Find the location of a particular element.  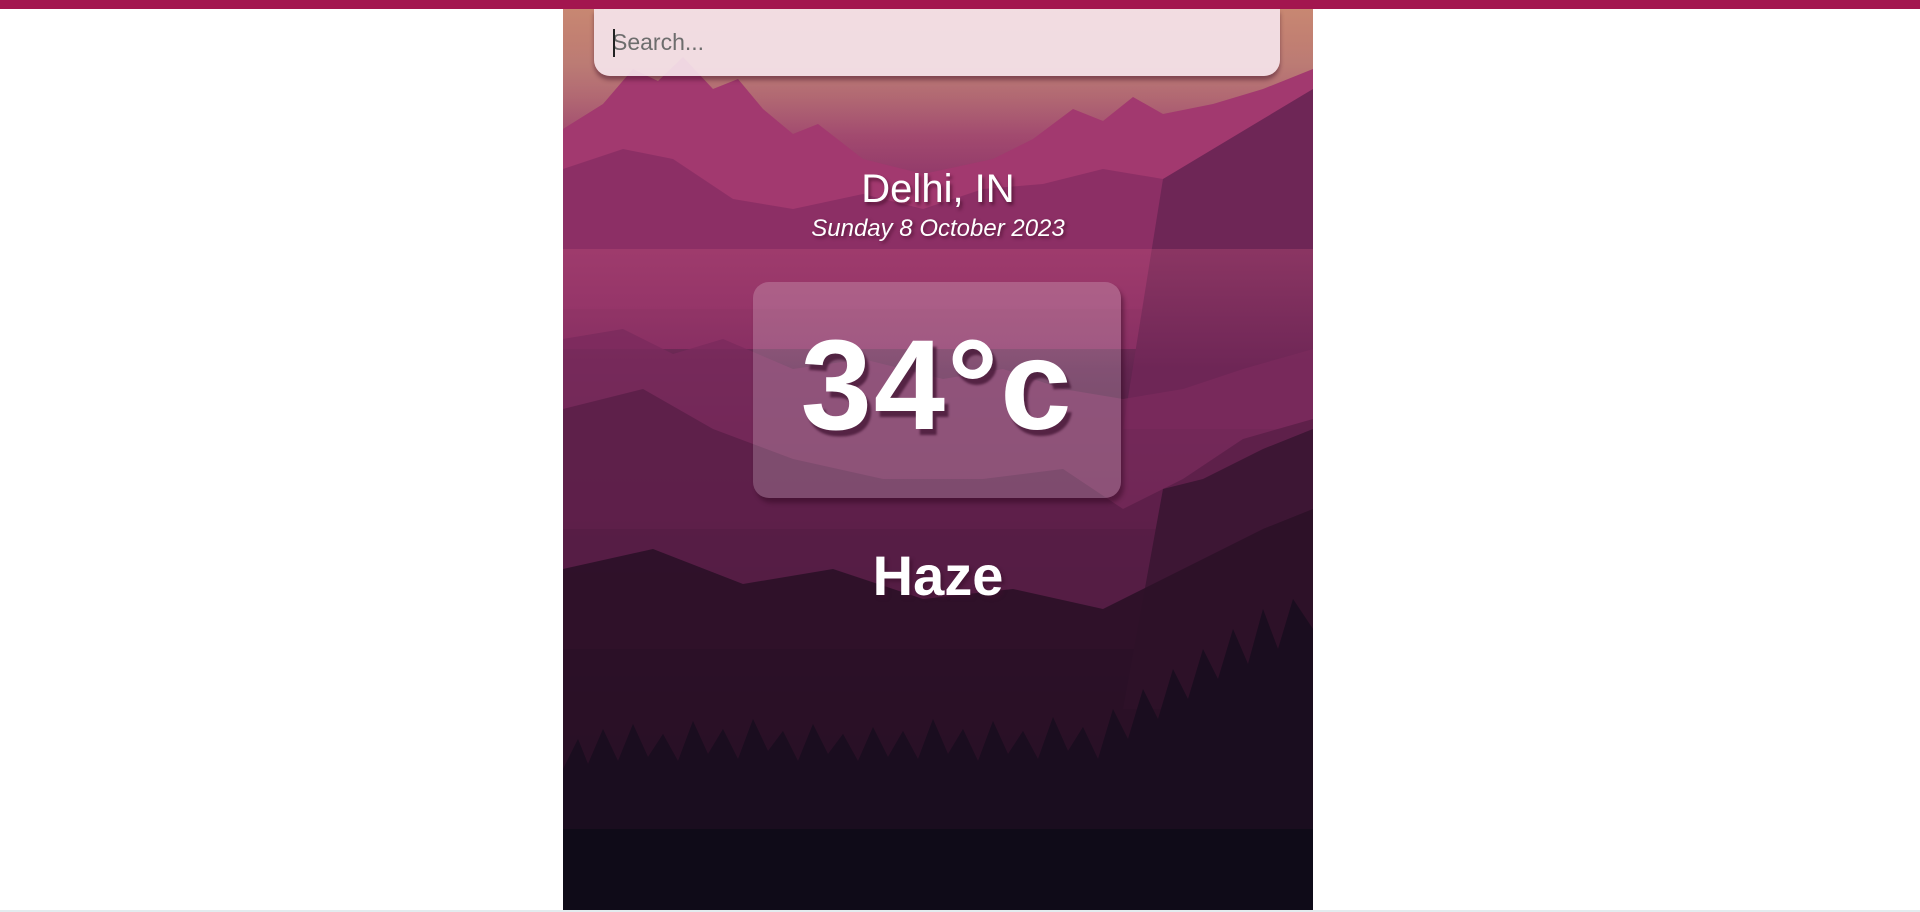

weather-condition: Haze is located at coordinates (938, 575).